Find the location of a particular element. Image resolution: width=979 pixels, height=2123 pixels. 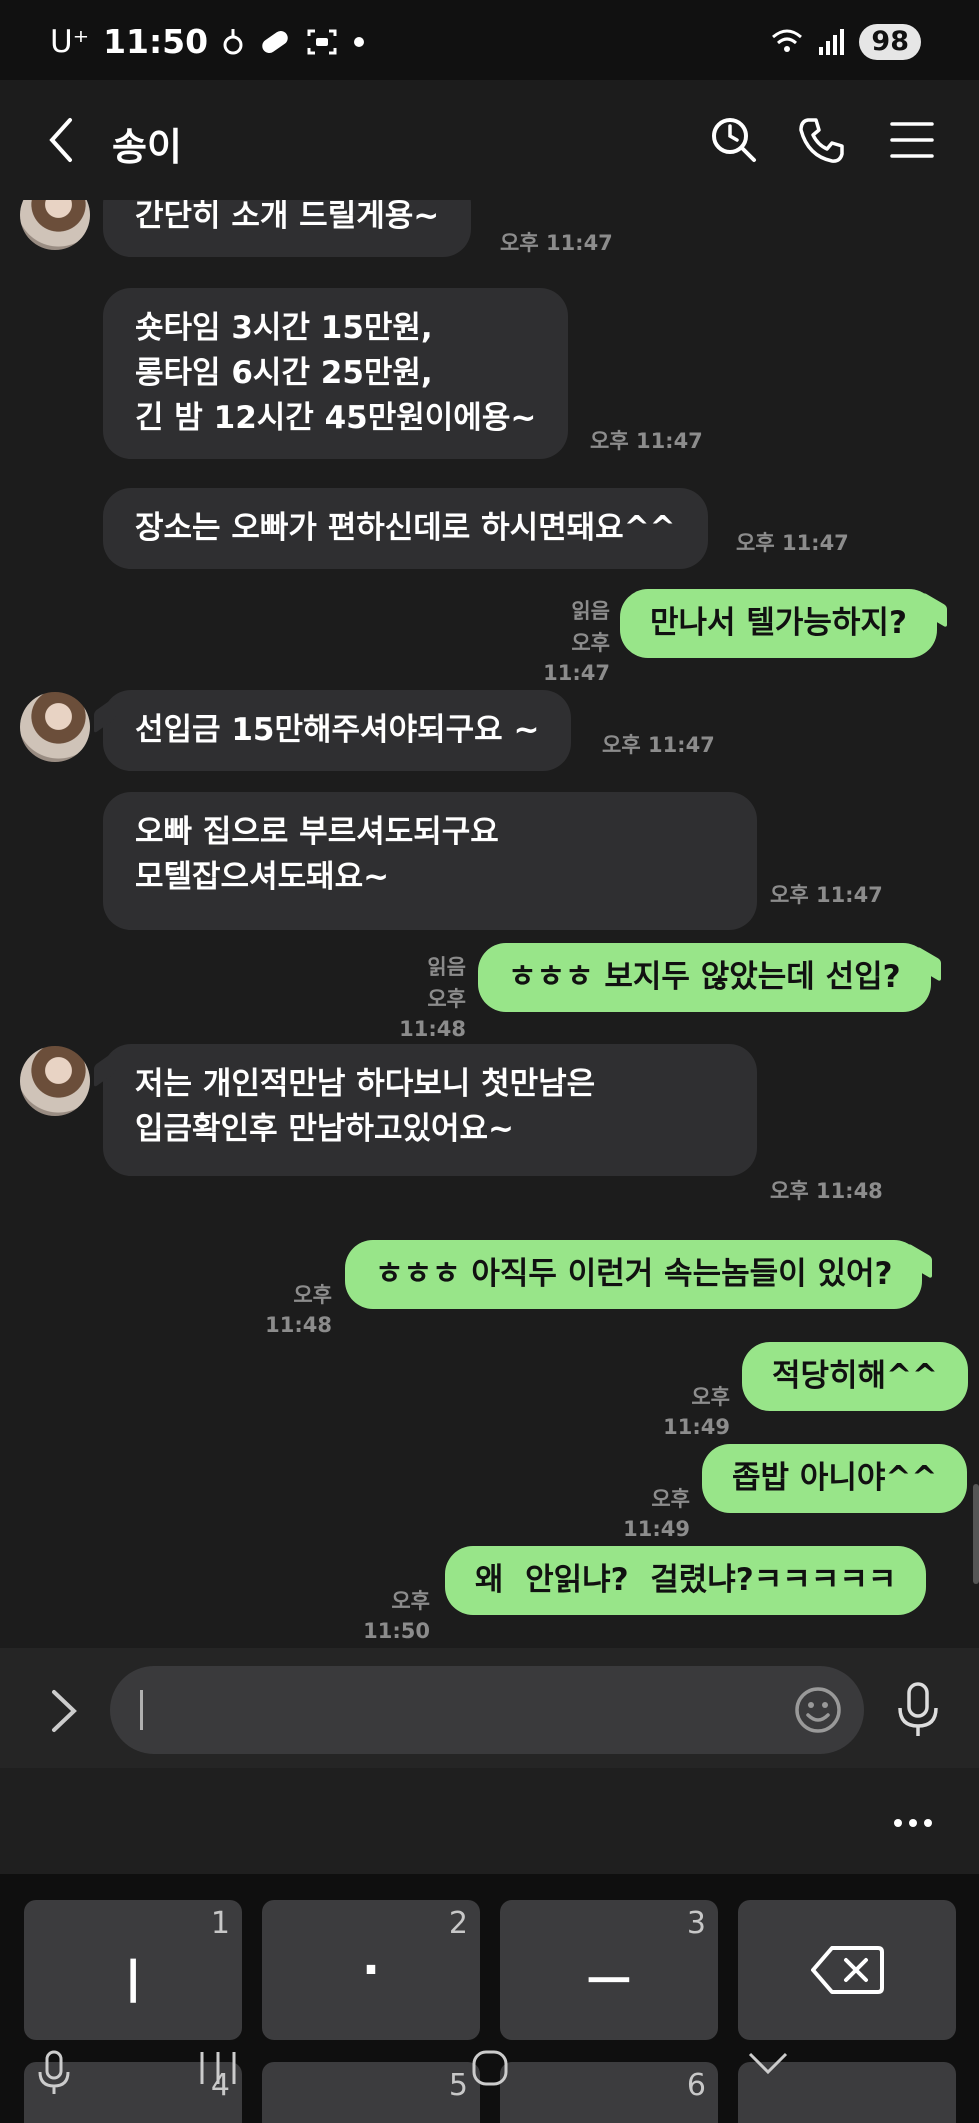

key-label: ㅣ is located at coordinates (133, 1982).